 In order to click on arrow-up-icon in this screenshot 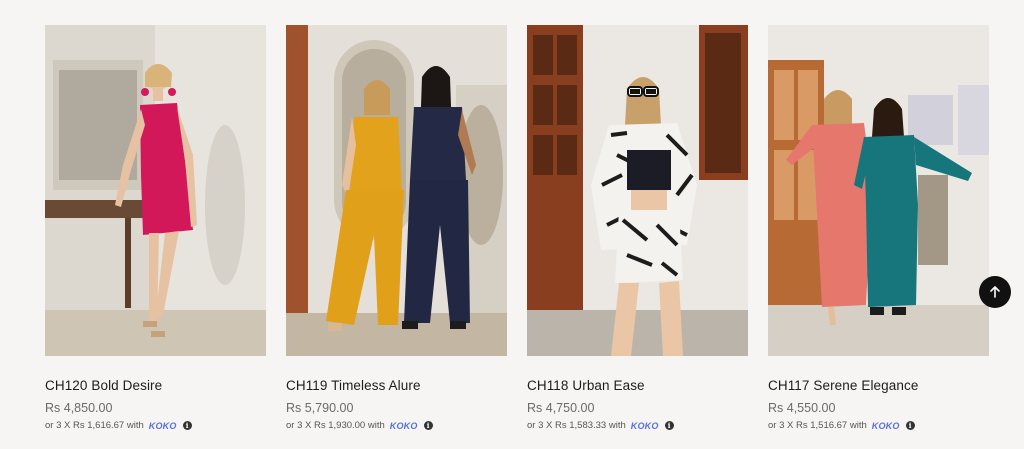, I will do `click(995, 292)`.